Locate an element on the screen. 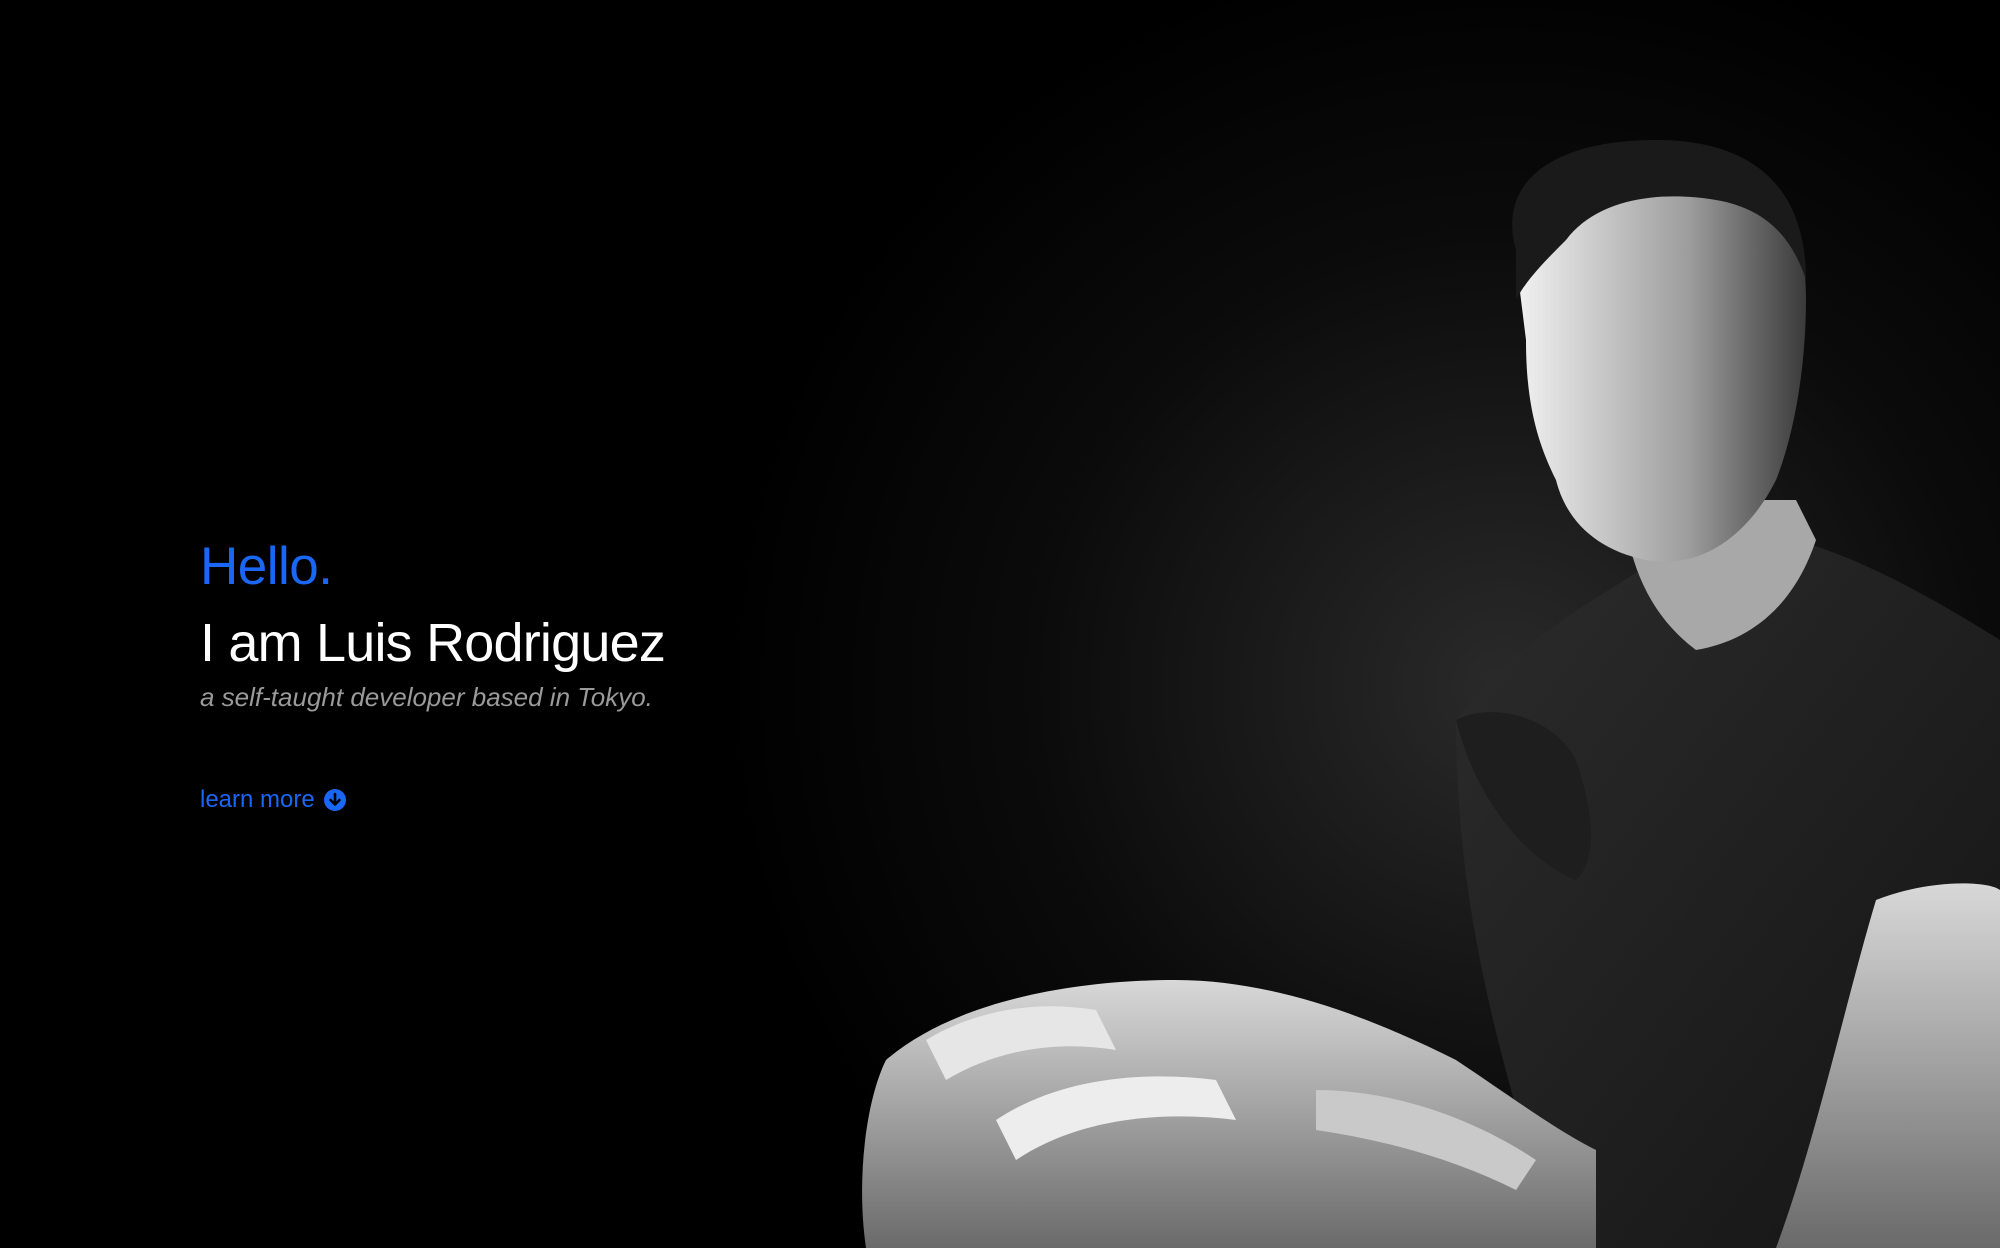 This screenshot has width=2000, height=1248. learn-more-link: learn more is located at coordinates (273, 800).